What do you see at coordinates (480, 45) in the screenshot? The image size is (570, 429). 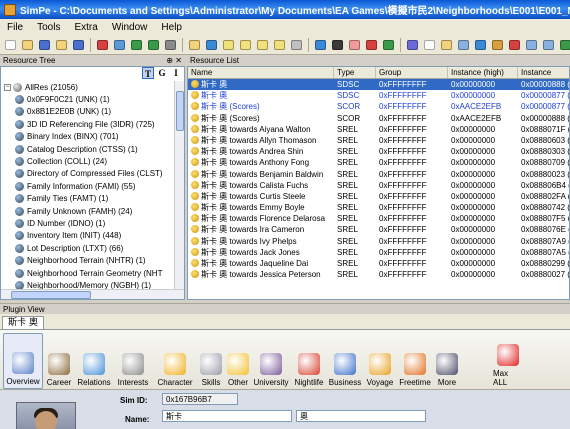 I see `plugin-icon` at bounding box center [480, 45].